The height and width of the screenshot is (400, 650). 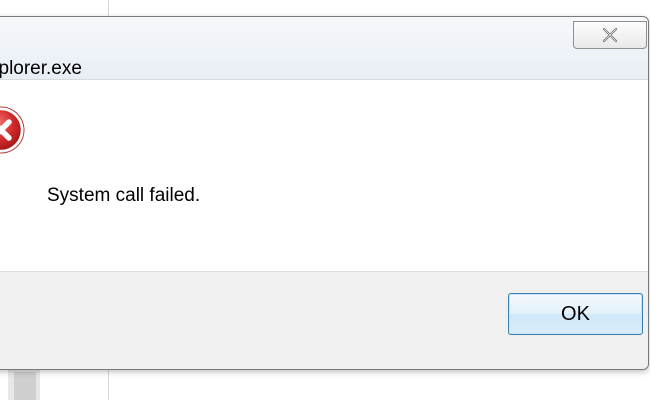 What do you see at coordinates (25, 386) in the screenshot?
I see `background-scrollbar-thumb` at bounding box center [25, 386].